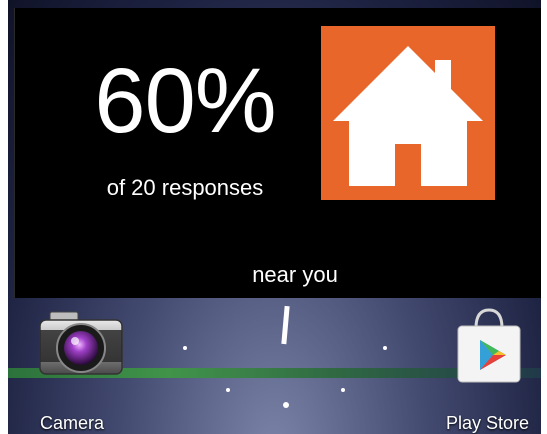  I want to click on home-icon, so click(408, 116).